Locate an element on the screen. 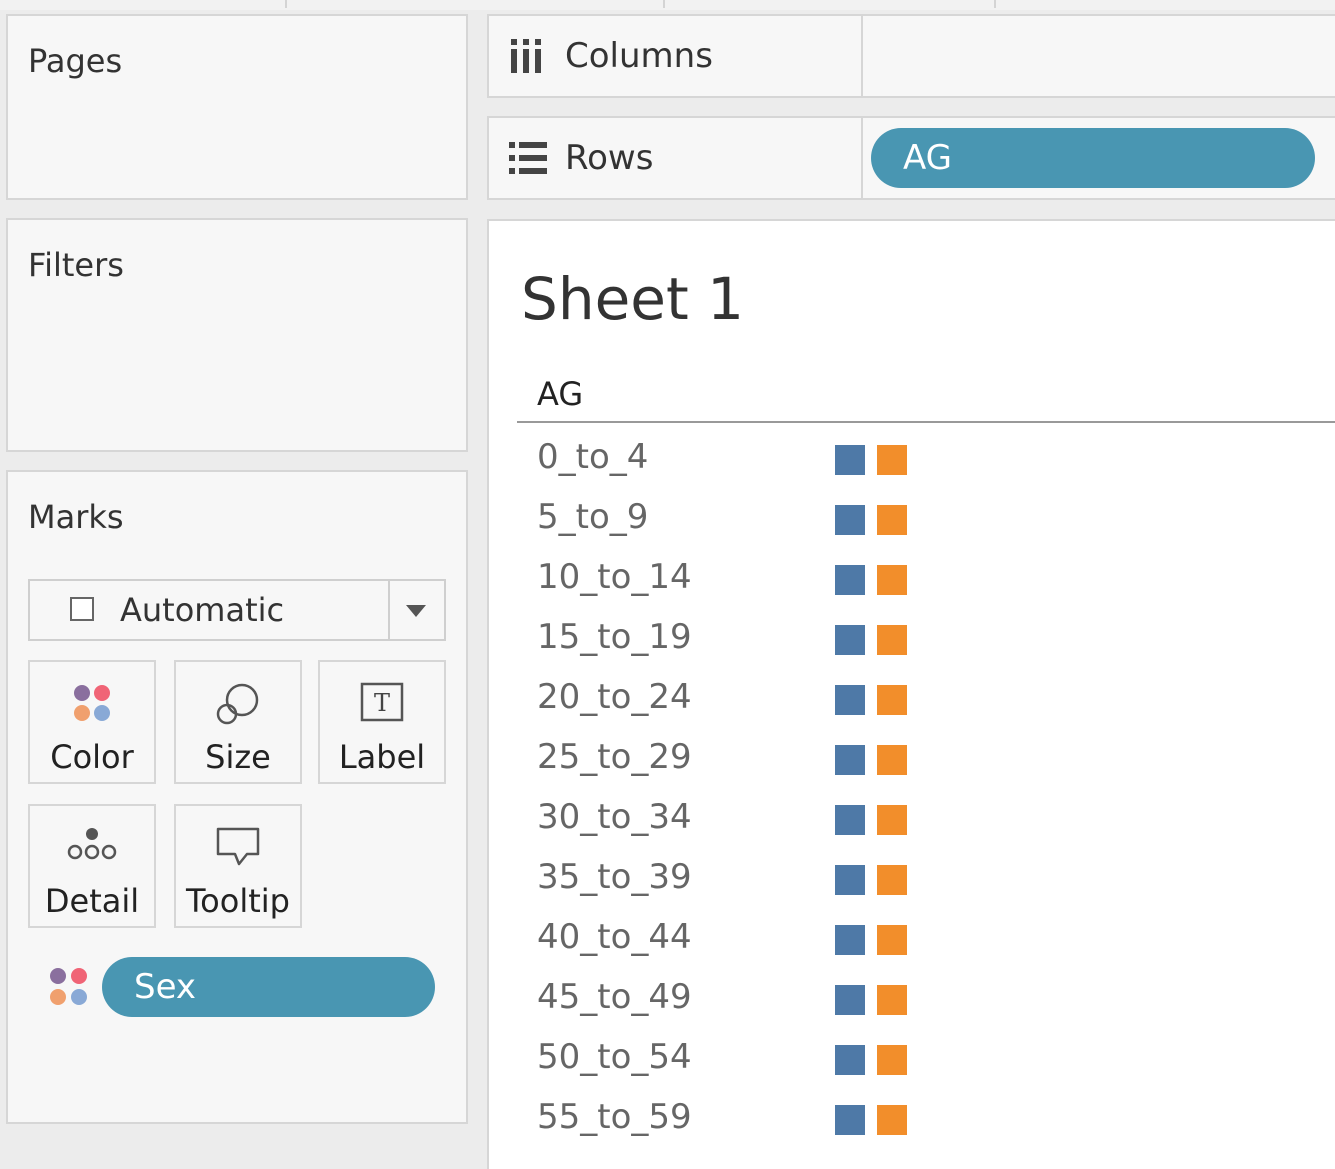 The height and width of the screenshot is (1169, 1335). label-button: T Label is located at coordinates (382, 722).